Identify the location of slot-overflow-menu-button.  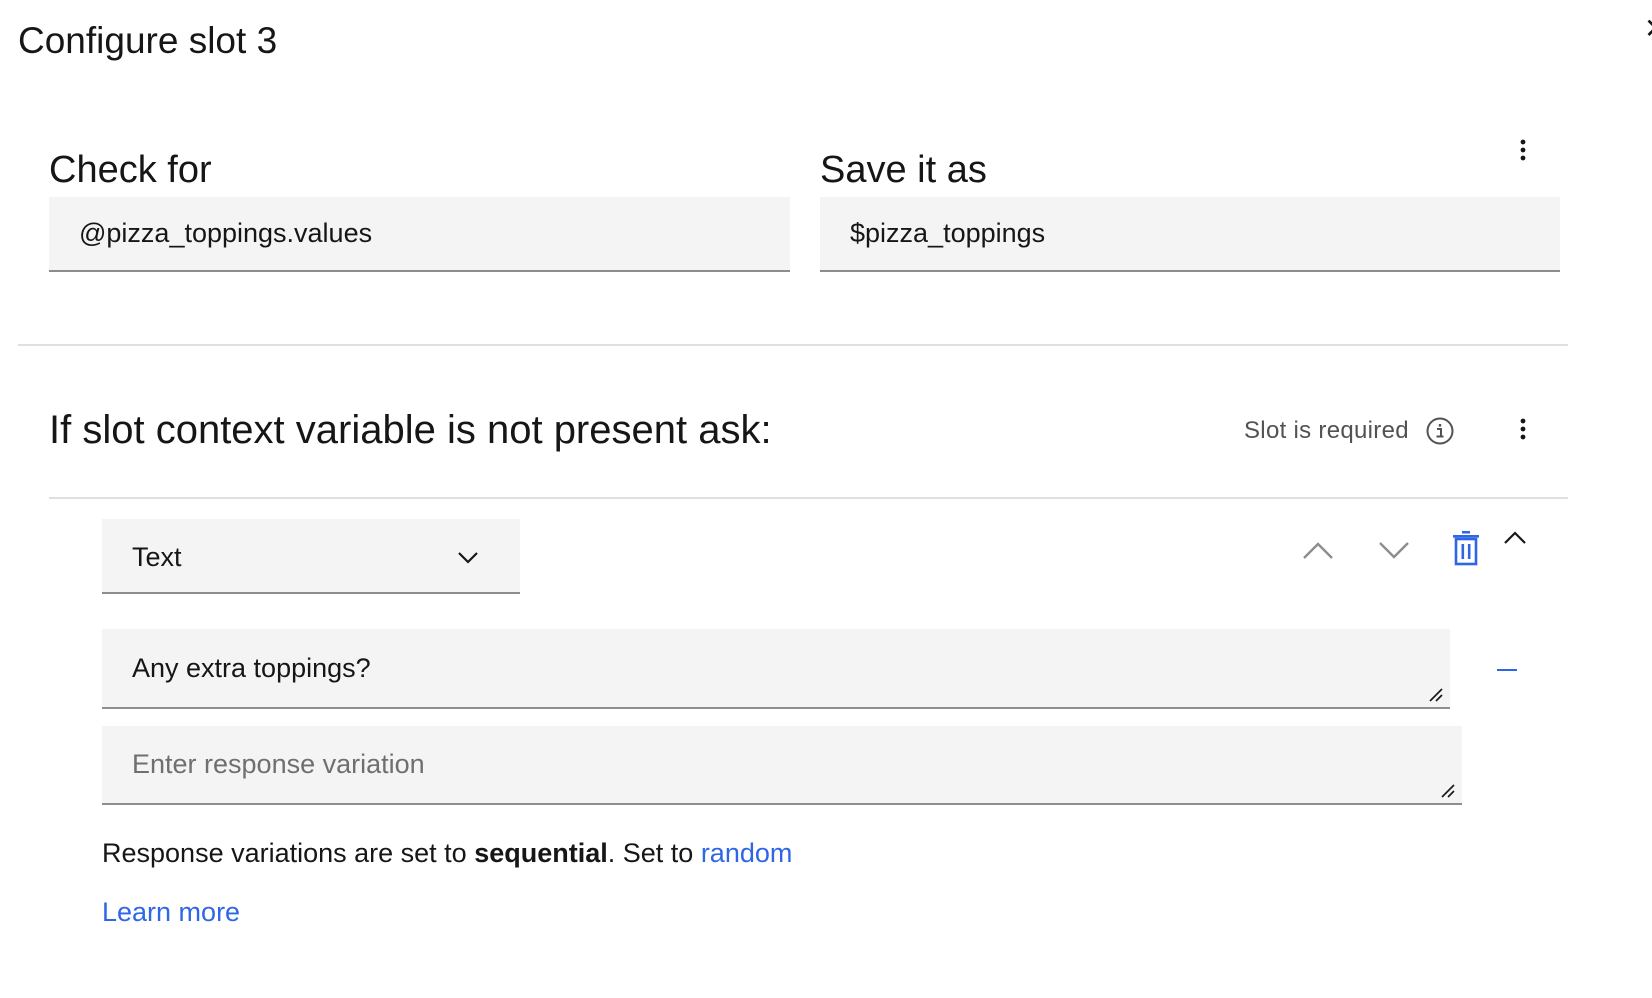
(1523, 150).